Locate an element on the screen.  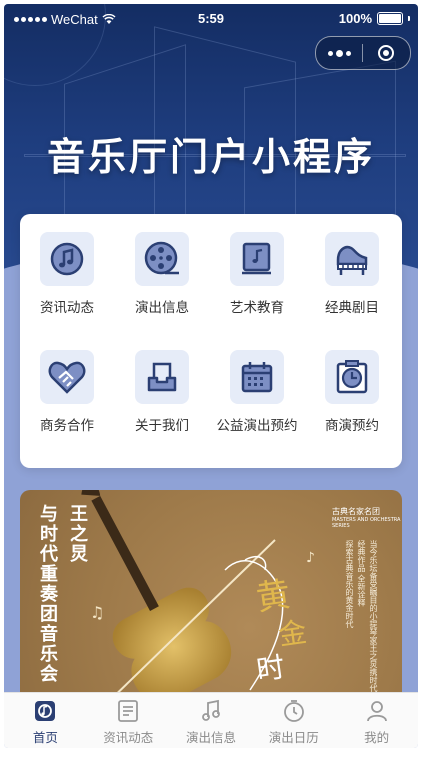
calendar-dial-icon is located at coordinates (293, 711).